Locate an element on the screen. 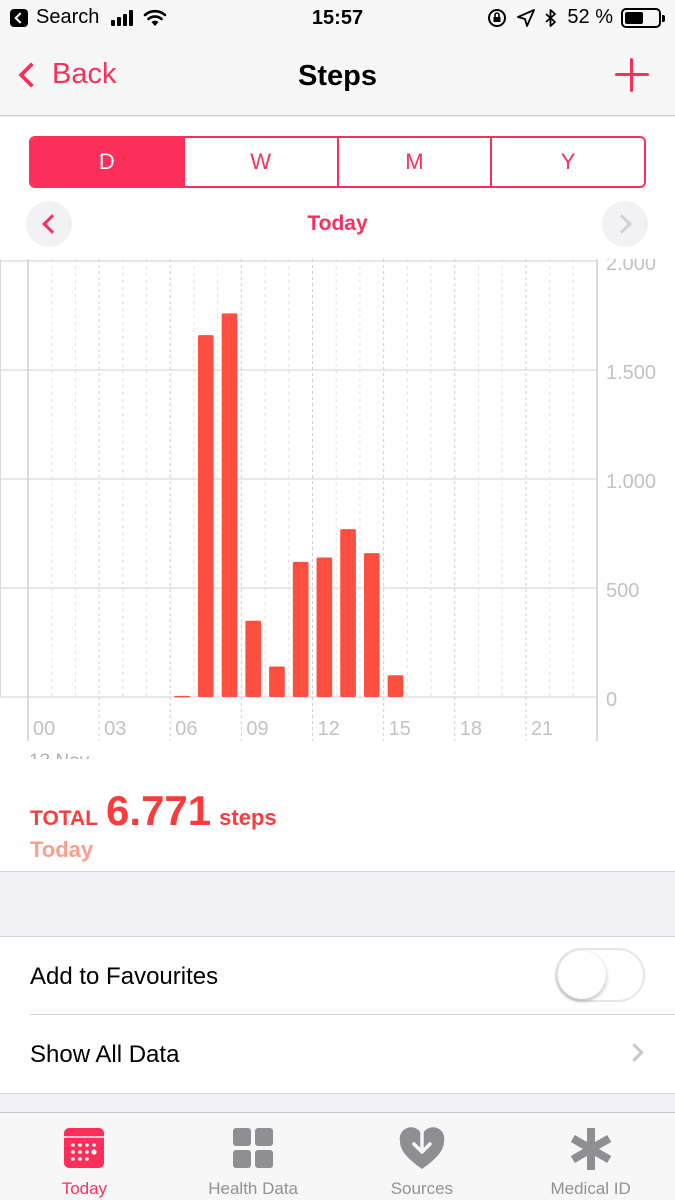 This screenshot has height=1200, width=675. show-all-data-row: Show All Data is located at coordinates (352, 1054).